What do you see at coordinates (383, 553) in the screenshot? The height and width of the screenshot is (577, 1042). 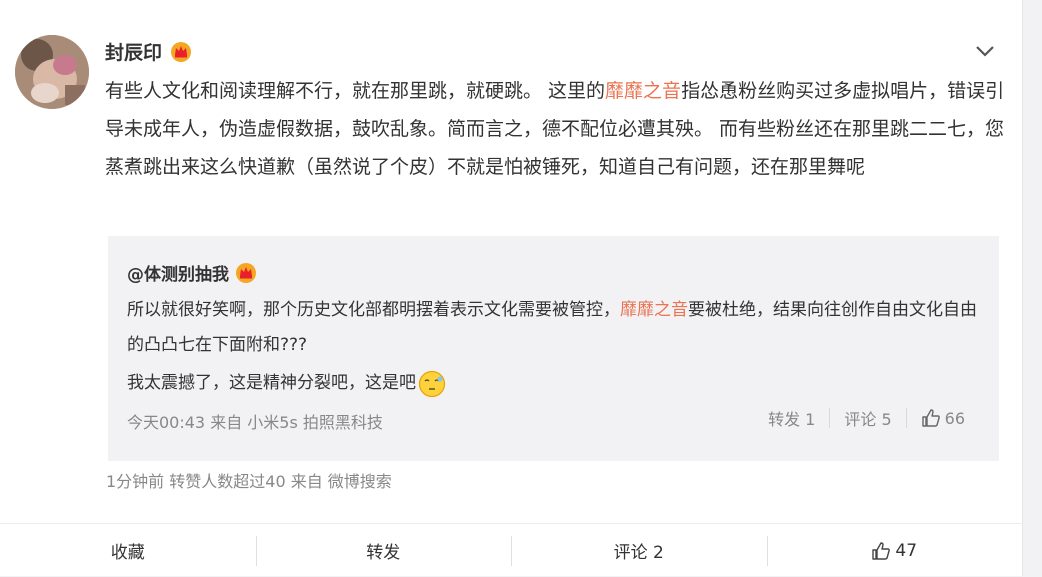 I see `repost-label: 转发` at bounding box center [383, 553].